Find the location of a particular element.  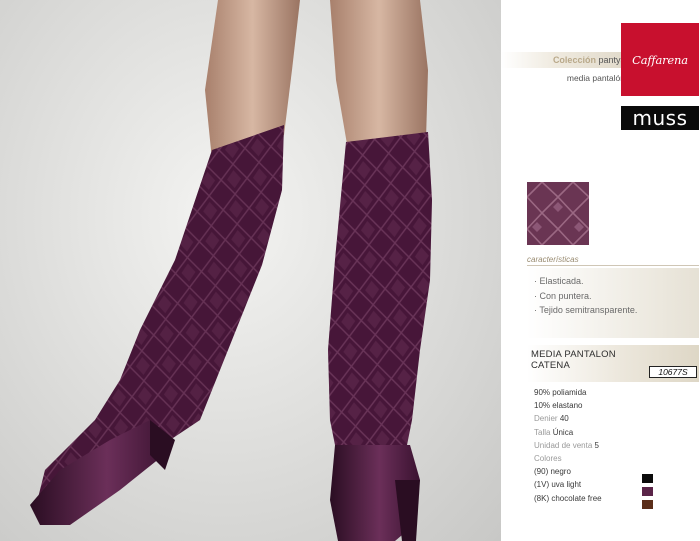

product-name: MEDIA PANTALON CATENA is located at coordinates (573, 360).